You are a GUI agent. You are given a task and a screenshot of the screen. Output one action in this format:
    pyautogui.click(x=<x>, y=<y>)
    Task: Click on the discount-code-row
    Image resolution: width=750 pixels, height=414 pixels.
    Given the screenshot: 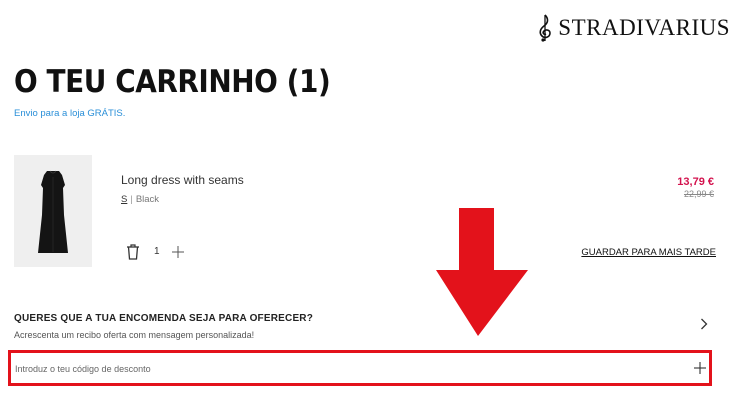 What is the action you would take?
    pyautogui.click(x=360, y=368)
    